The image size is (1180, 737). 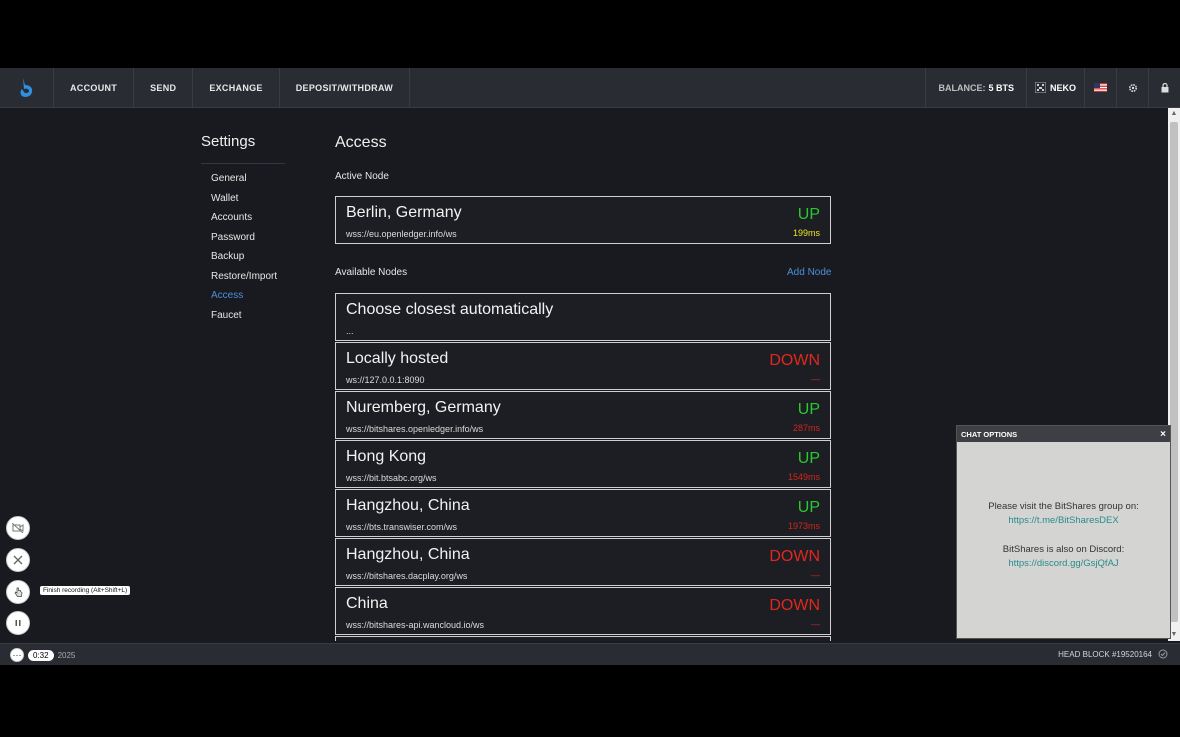 What do you see at coordinates (244, 299) in the screenshot?
I see `menu-item-access: Access` at bounding box center [244, 299].